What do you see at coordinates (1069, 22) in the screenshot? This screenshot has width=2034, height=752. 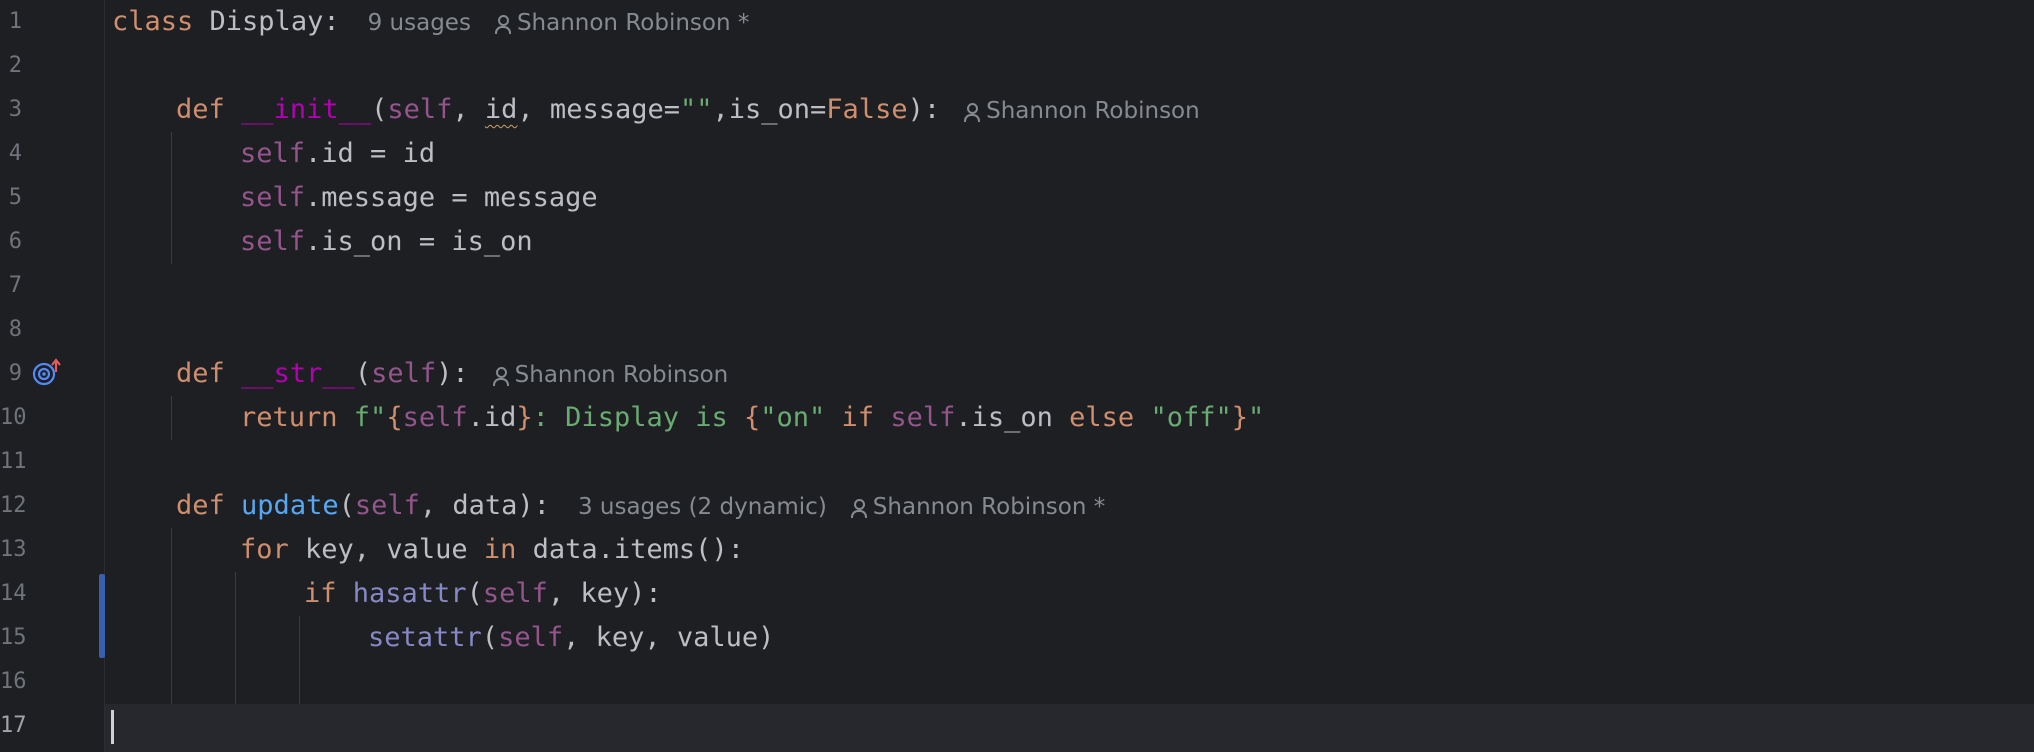 I see `code-line: class Display: 9 usages Shannon Robinson *` at bounding box center [1069, 22].